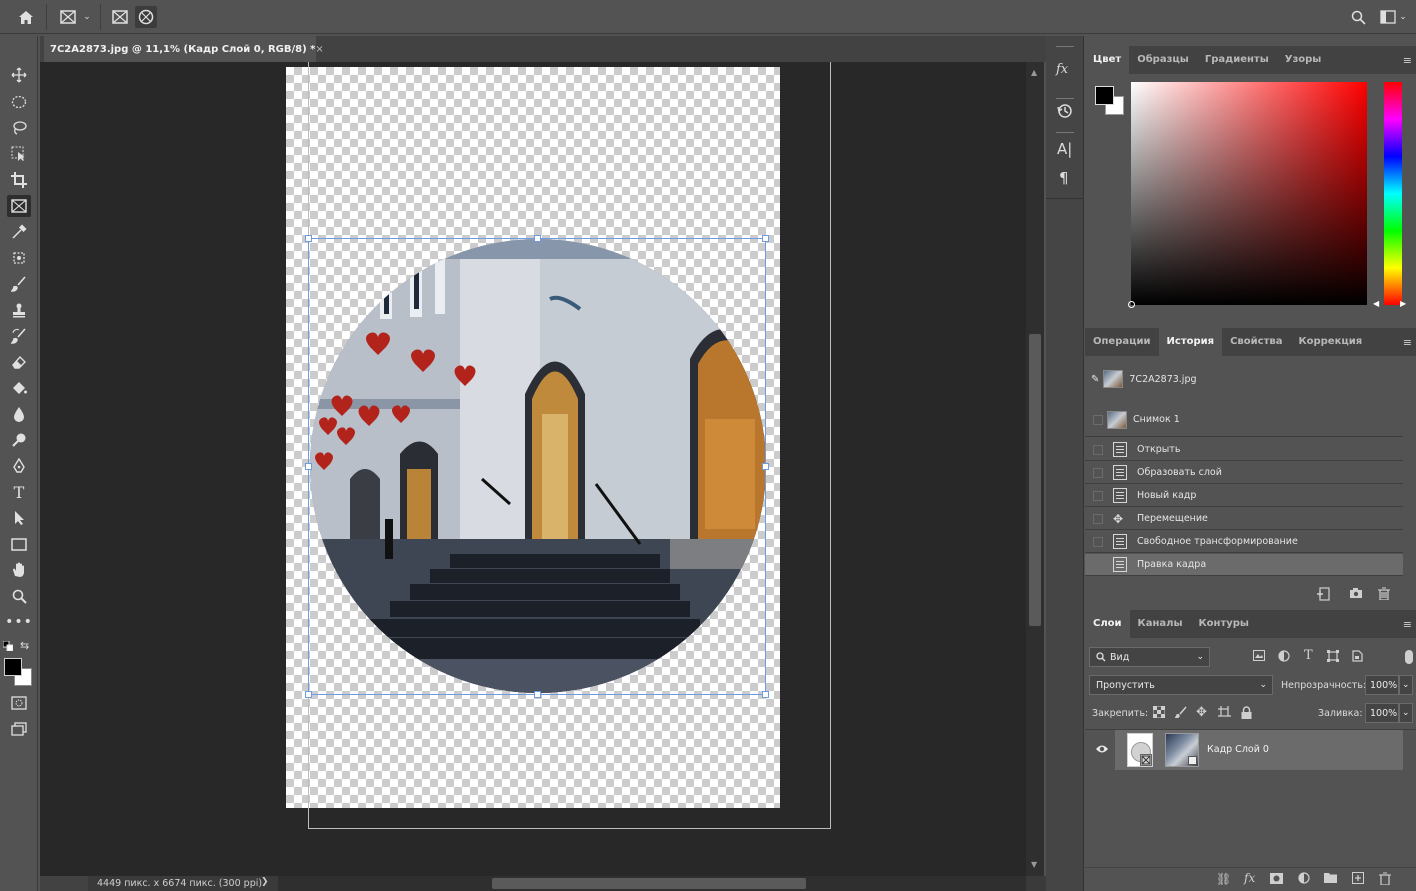 The image size is (1416, 891). I want to click on clone-stamp-icon, so click(19, 310).